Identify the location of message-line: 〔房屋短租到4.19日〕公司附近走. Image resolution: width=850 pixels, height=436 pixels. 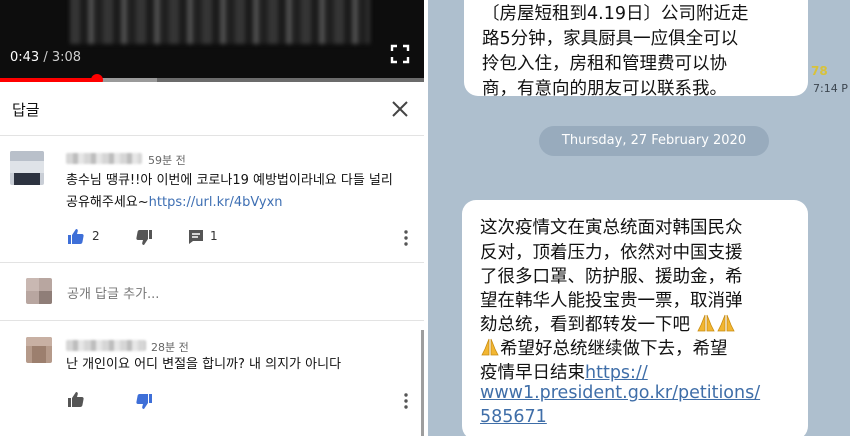
(615, 14).